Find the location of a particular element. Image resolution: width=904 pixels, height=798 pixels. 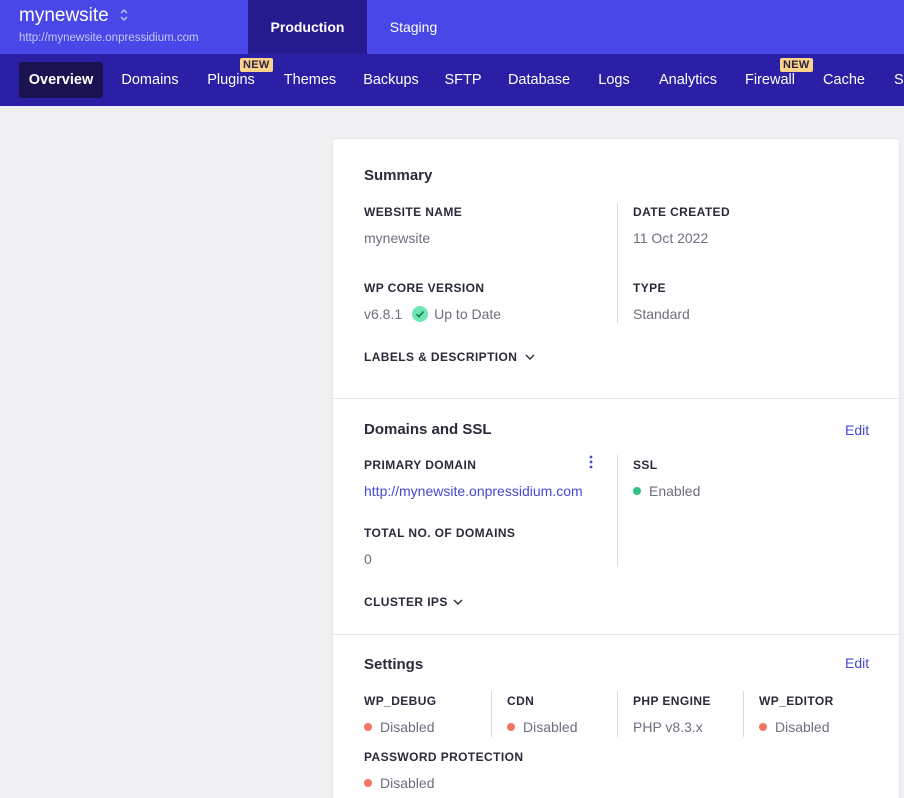

cdn-status-text: Disabled is located at coordinates (550, 727).